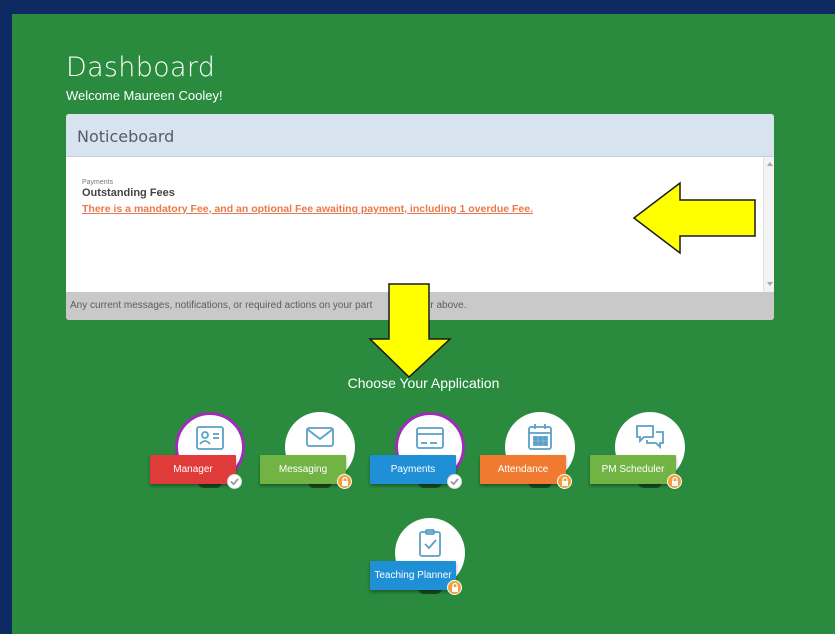  What do you see at coordinates (193, 469) in the screenshot?
I see `app-label-manager: Manager` at bounding box center [193, 469].